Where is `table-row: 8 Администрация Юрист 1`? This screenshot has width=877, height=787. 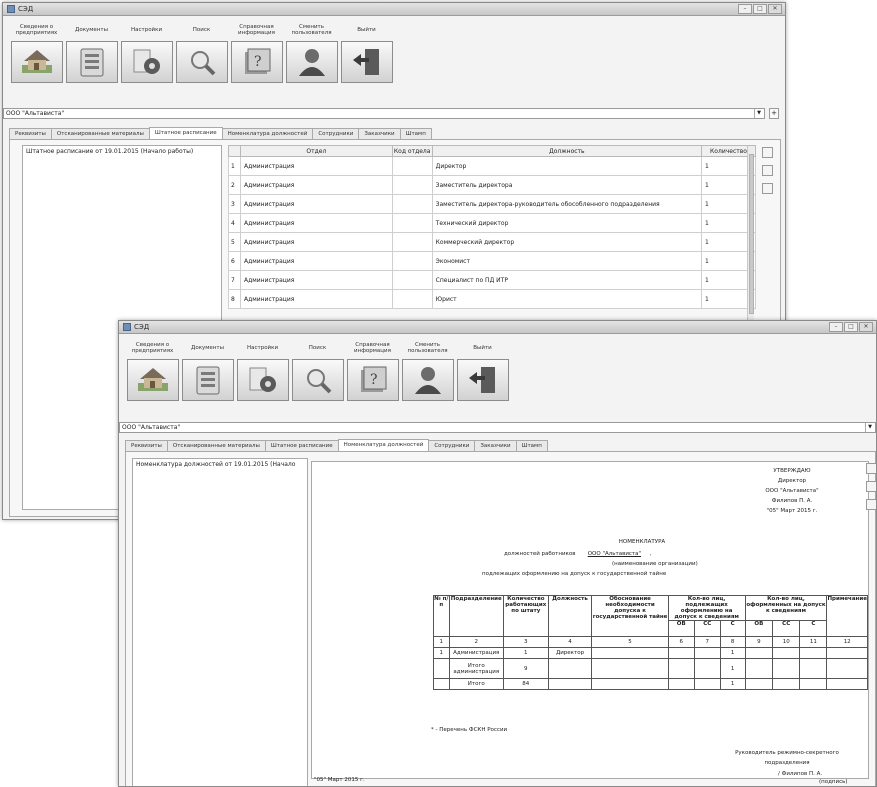
table-row: 8 Администрация Юрист 1 is located at coordinates (492, 299).